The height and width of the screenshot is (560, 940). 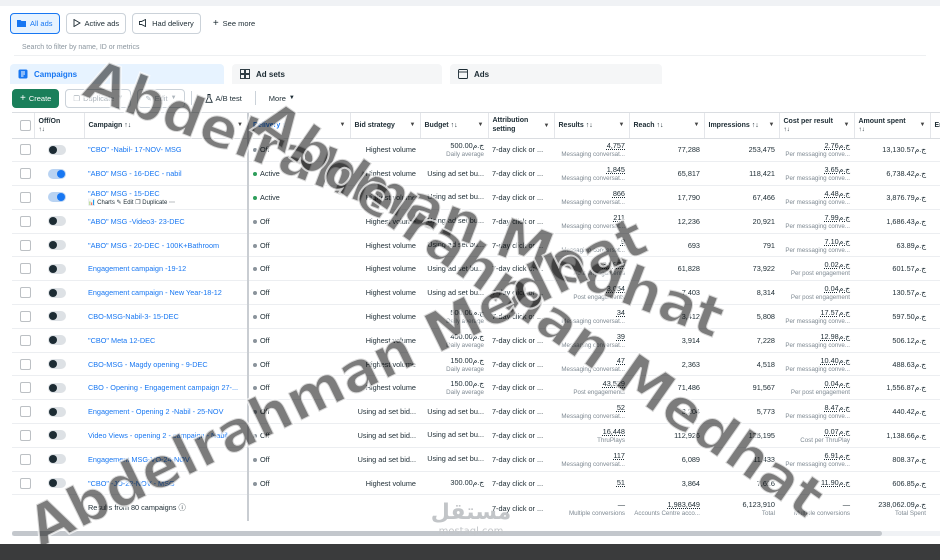 I want to click on campaign-name-link: "ABO" MSG - 16-DEC - nabil, so click(x=165, y=173).